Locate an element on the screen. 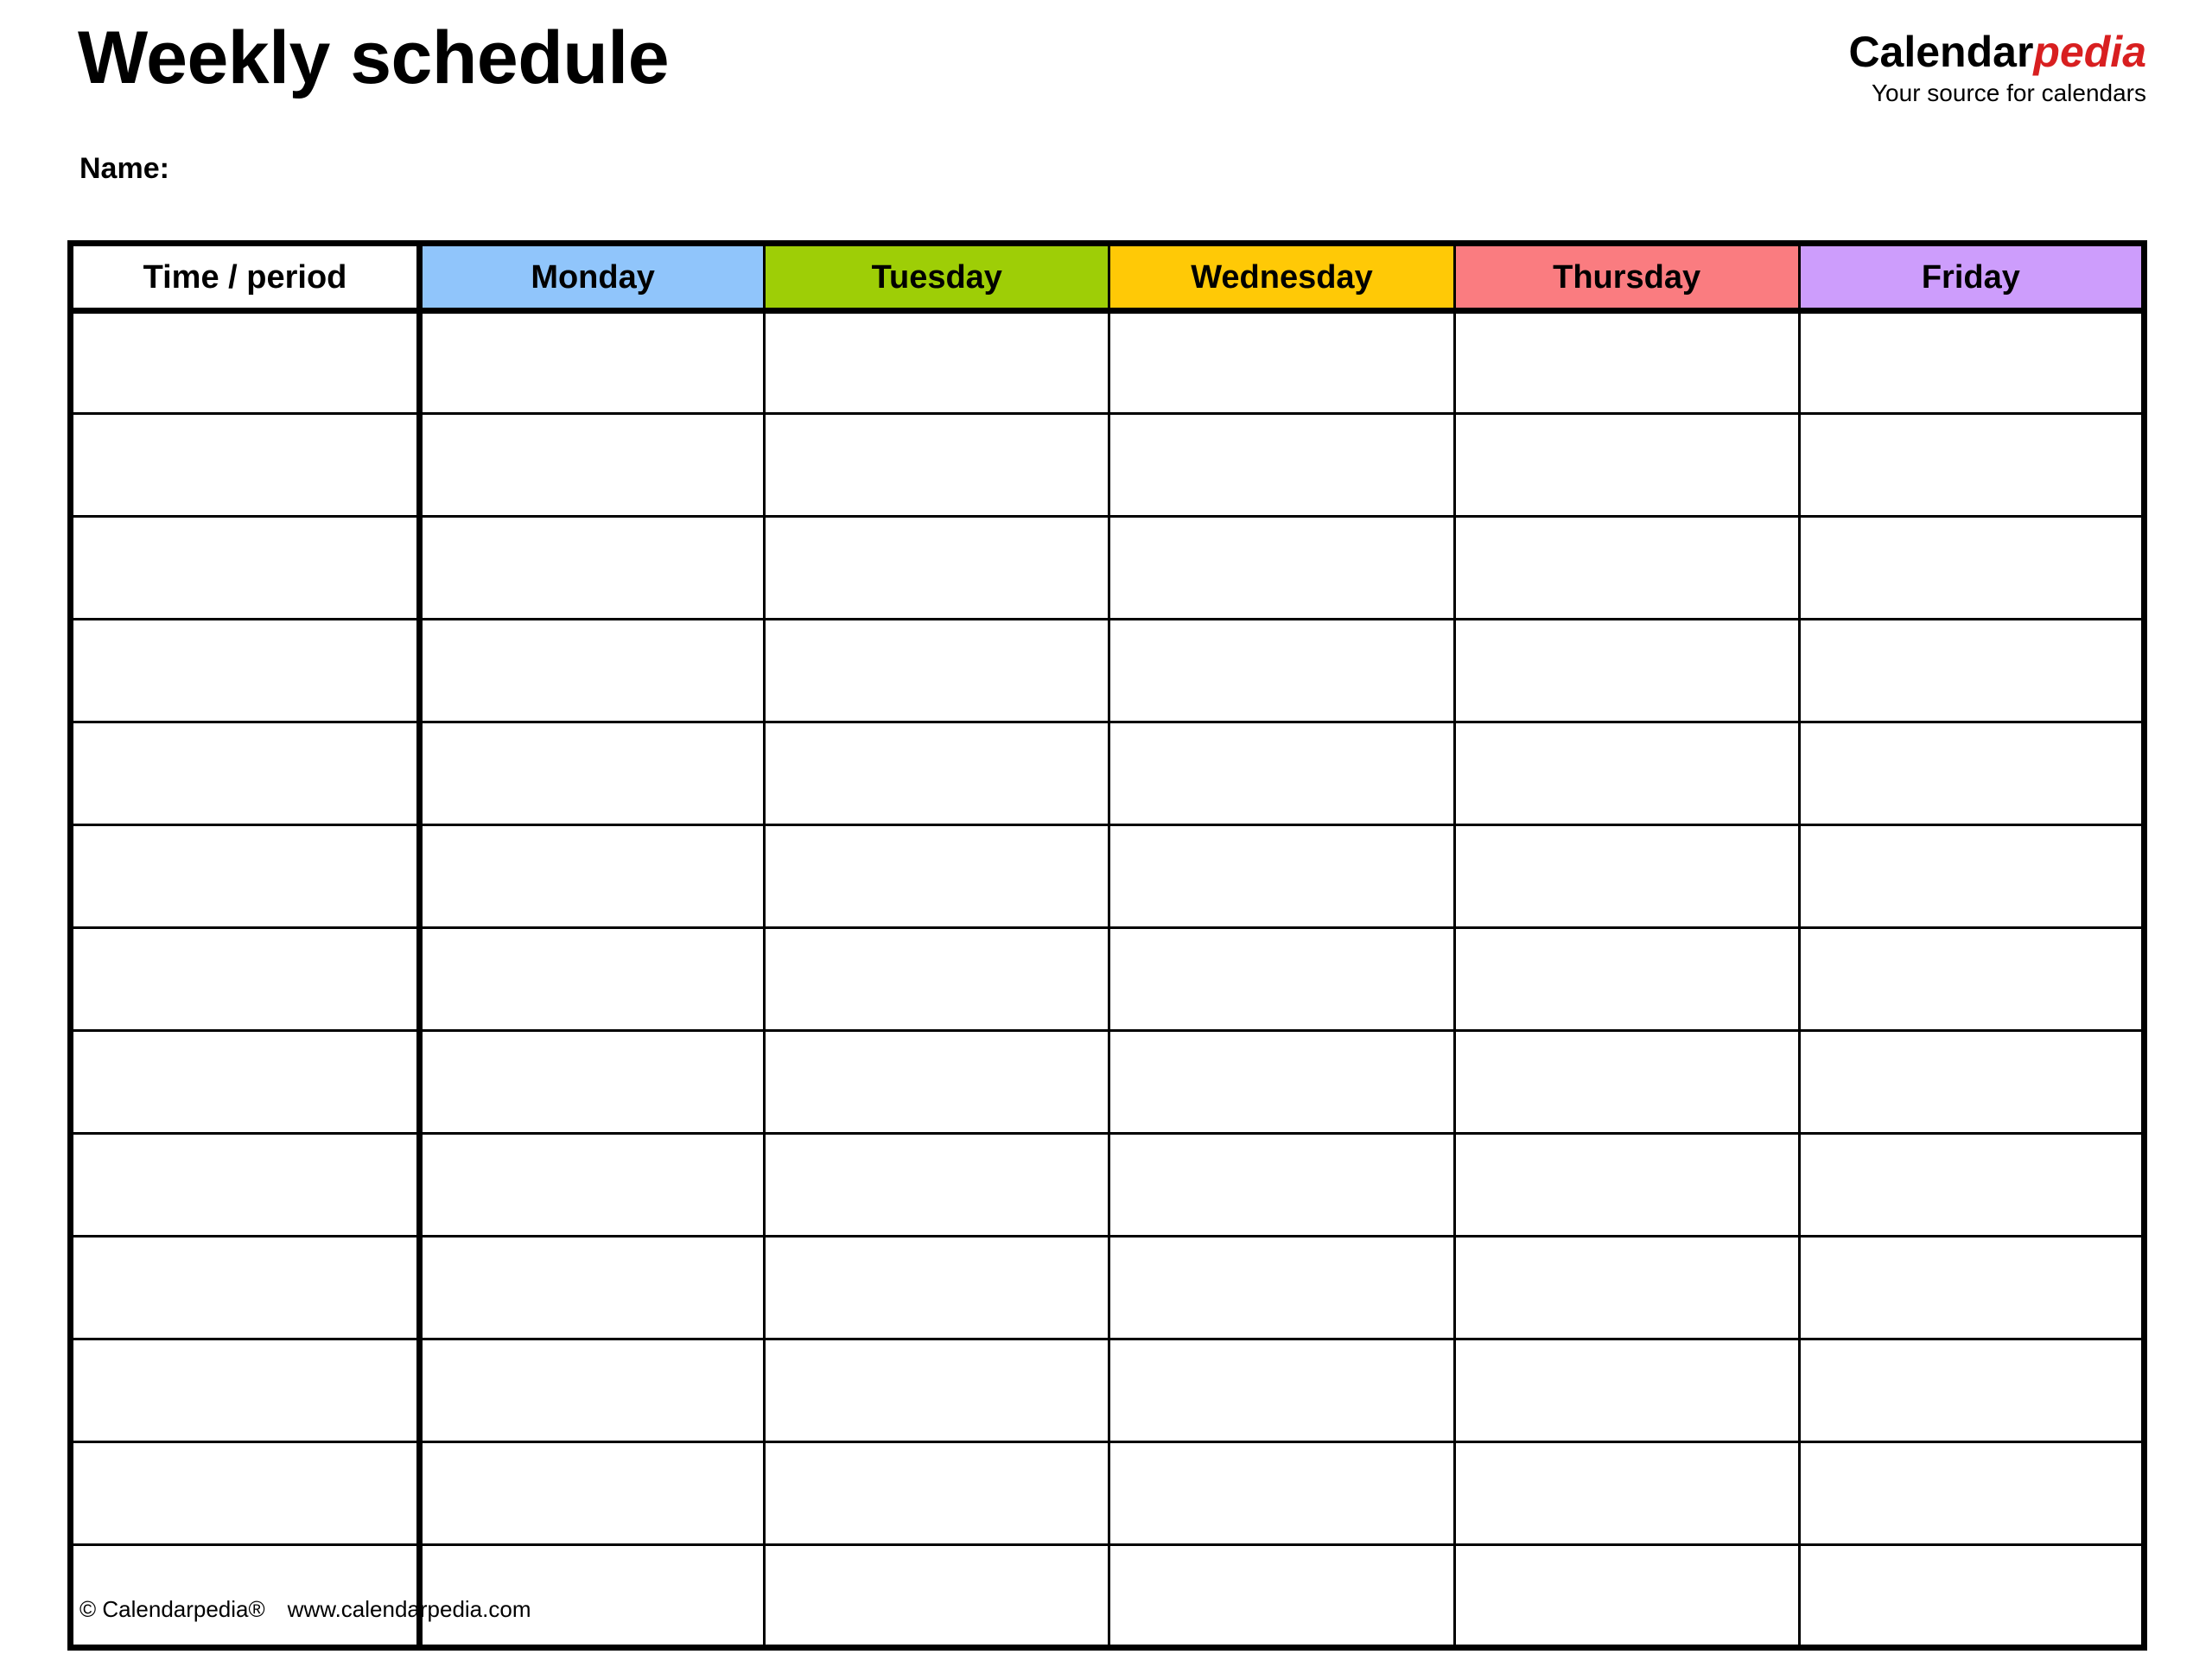 Image resolution: width=2212 pixels, height=1667 pixels. brand-name-primary: Calendar is located at coordinates (1941, 52).